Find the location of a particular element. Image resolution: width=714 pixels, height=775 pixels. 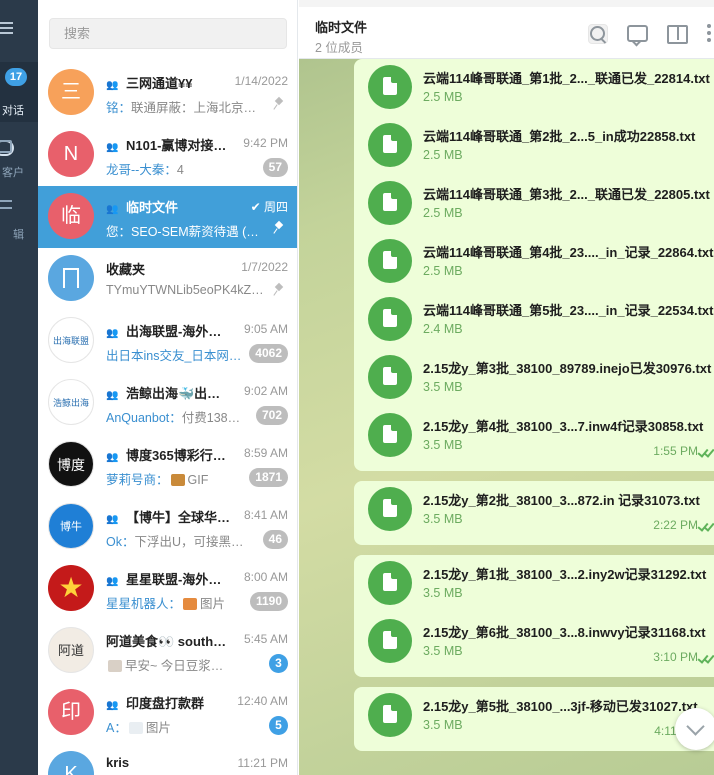

bot-commands-icon is located at coordinates (637, 34).